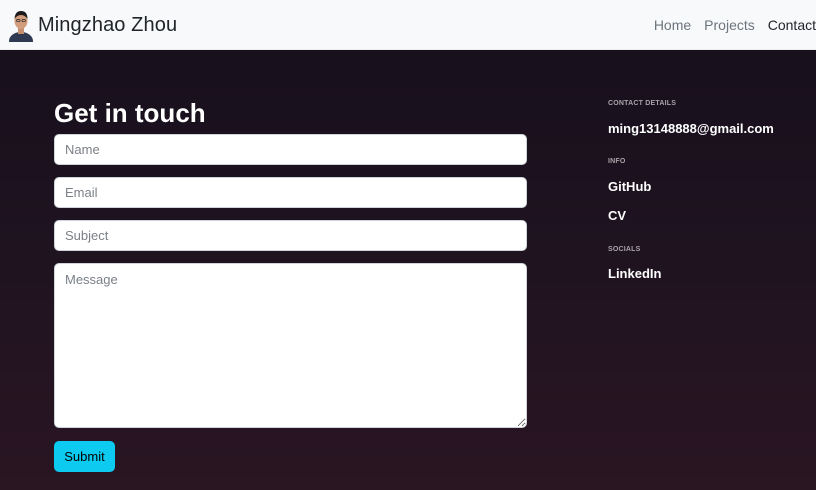 This screenshot has height=490, width=816. What do you see at coordinates (642, 103) in the screenshot?
I see `contact-details-label: CONTACT DETAILS` at bounding box center [642, 103].